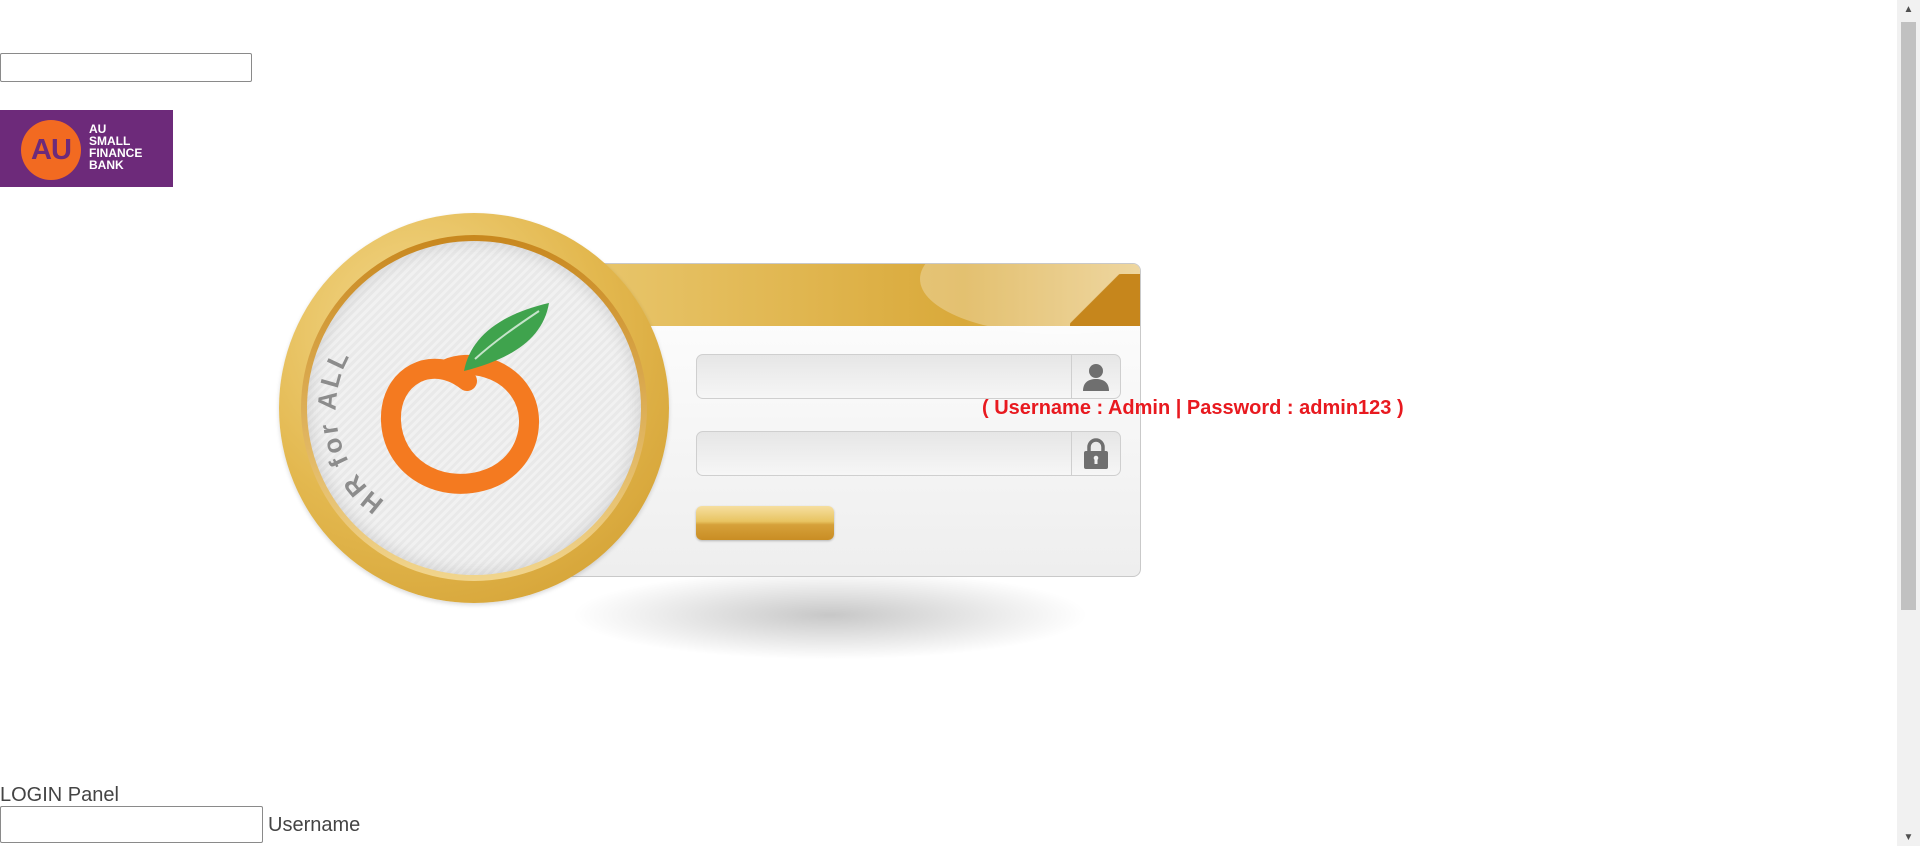 The width and height of the screenshot is (1920, 846). I want to click on scroll-thumb, so click(1908, 316).